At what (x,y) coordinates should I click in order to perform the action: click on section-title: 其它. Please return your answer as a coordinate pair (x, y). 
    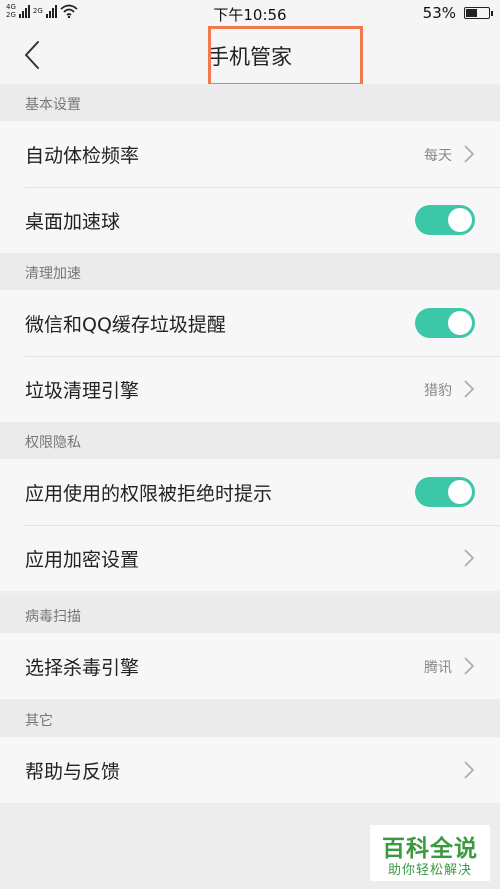
    Looking at the image, I should click on (39, 721).